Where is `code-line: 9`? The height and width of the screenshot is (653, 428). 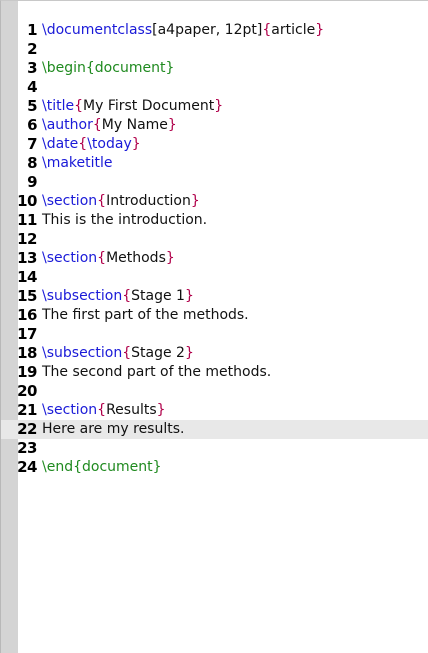 code-line: 9 is located at coordinates (214, 182).